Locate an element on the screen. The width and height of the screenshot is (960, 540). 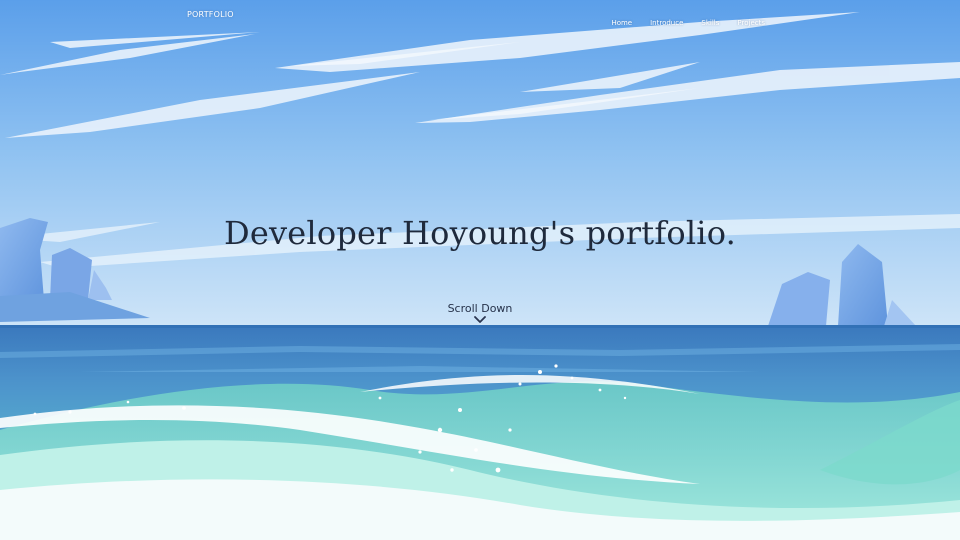
hero-title: Developer Hoyoung's portfolio. is located at coordinates (480, 233).